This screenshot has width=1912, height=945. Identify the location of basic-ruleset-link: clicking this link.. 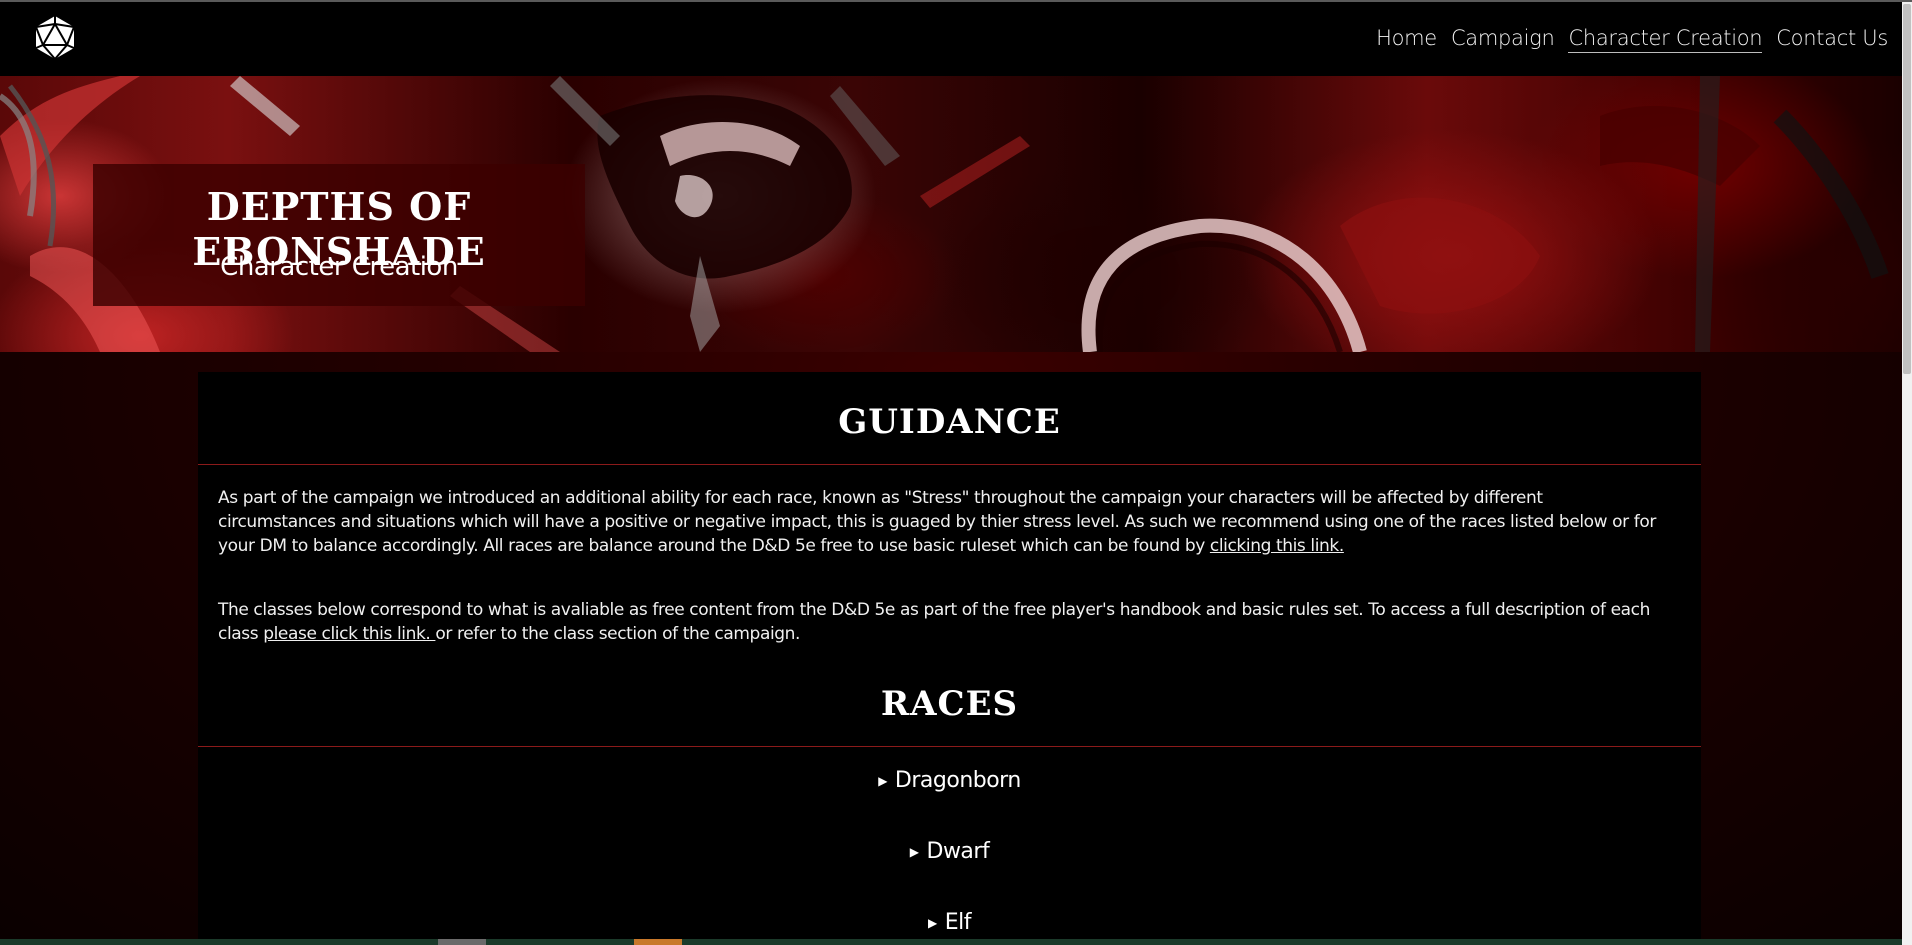
(1277, 546).